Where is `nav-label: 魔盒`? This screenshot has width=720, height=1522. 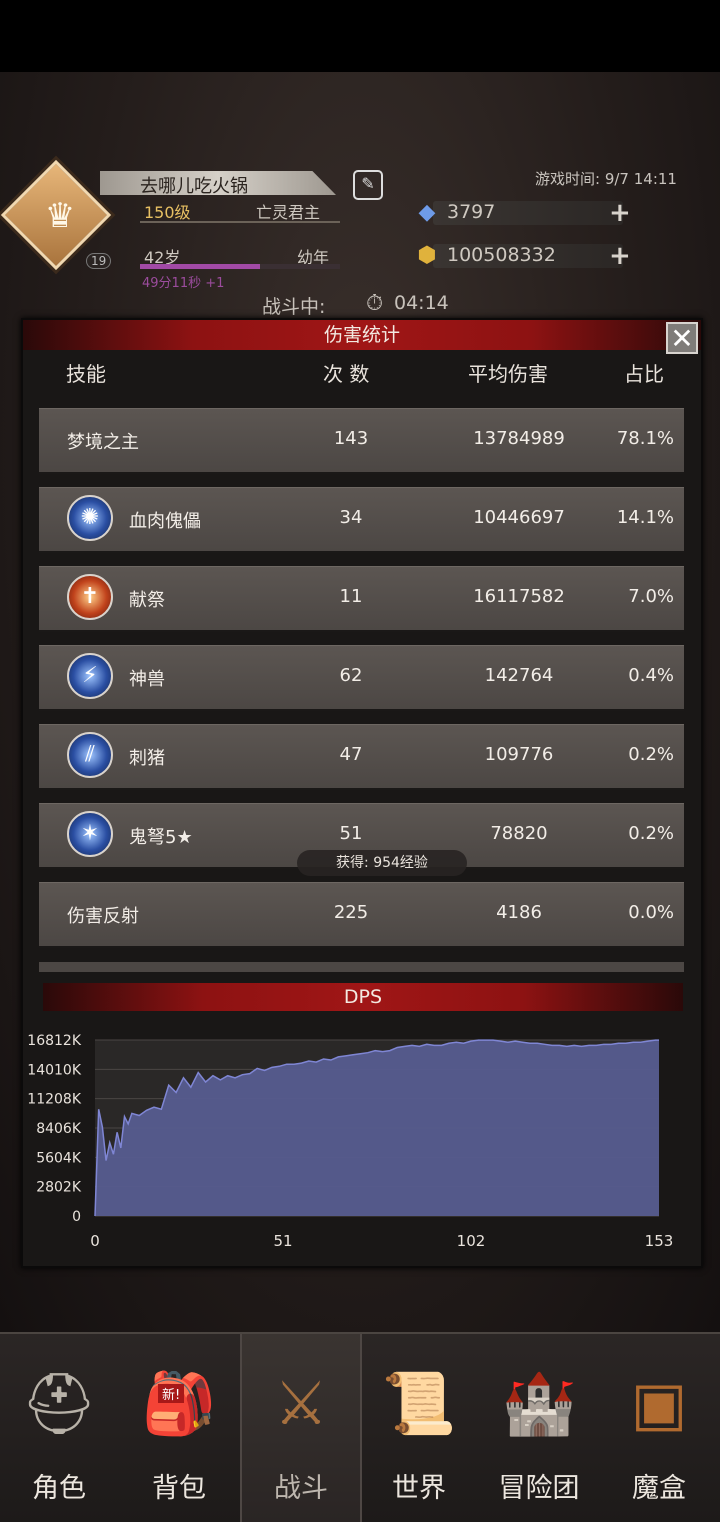
nav-label: 魔盒 is located at coordinates (659, 1488).